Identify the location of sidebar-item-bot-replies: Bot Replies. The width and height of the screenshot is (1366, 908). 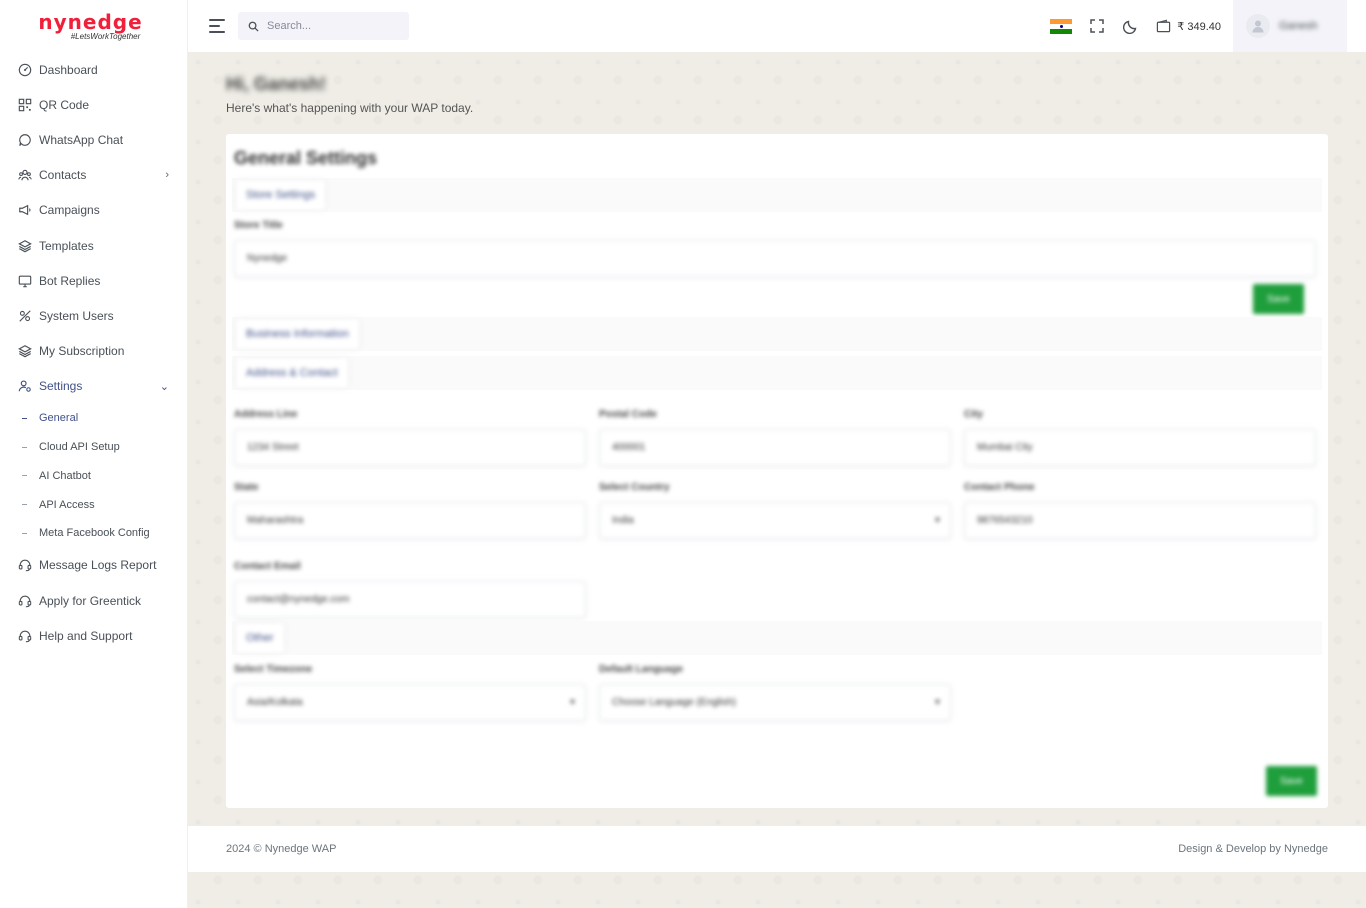
(93, 280).